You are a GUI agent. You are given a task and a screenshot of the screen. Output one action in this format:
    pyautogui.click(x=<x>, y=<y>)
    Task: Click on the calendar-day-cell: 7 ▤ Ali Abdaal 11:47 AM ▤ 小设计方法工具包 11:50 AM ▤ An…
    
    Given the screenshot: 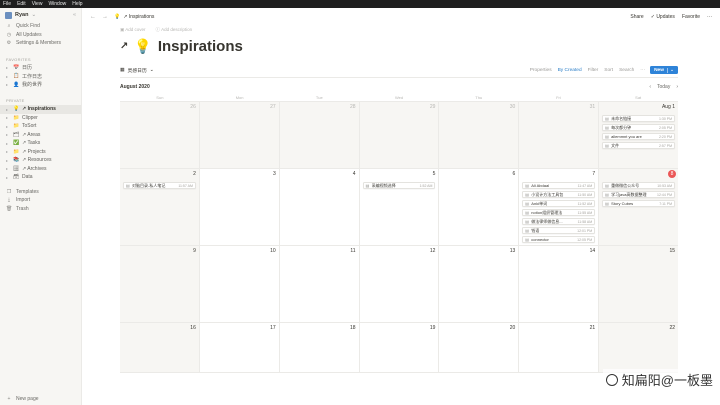 What is the action you would take?
    pyautogui.click(x=559, y=207)
    